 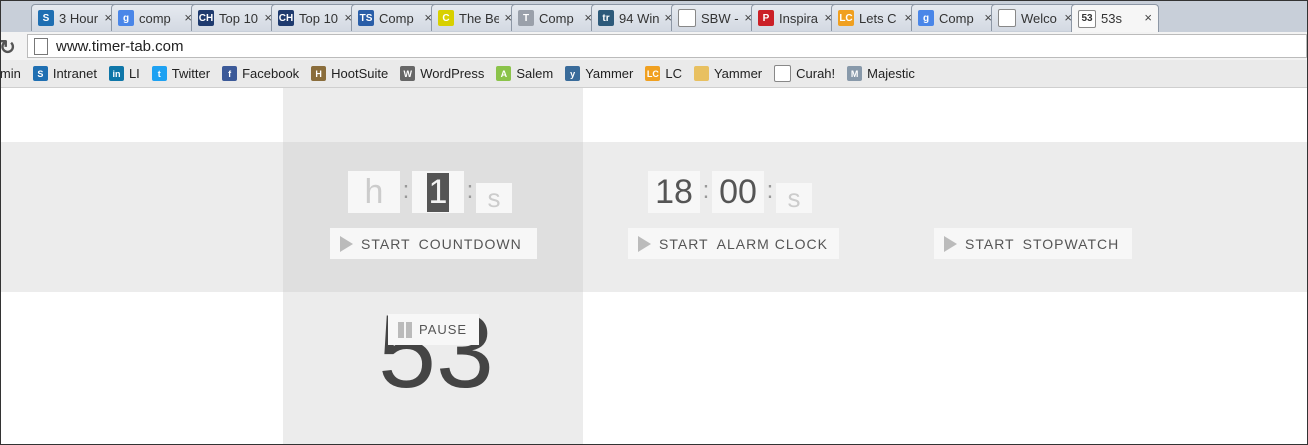 What do you see at coordinates (433, 243) in the screenshot?
I see `start-countdown-button: START COUNTDOWN` at bounding box center [433, 243].